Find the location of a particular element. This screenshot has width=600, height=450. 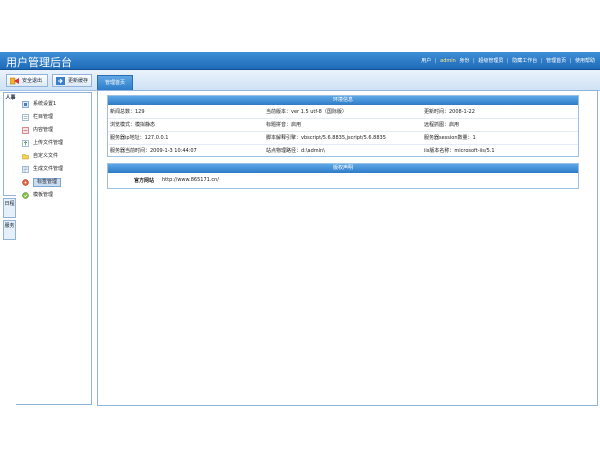

nav-hidden-workbench: 隐藏工作台 is located at coordinates (524, 61).